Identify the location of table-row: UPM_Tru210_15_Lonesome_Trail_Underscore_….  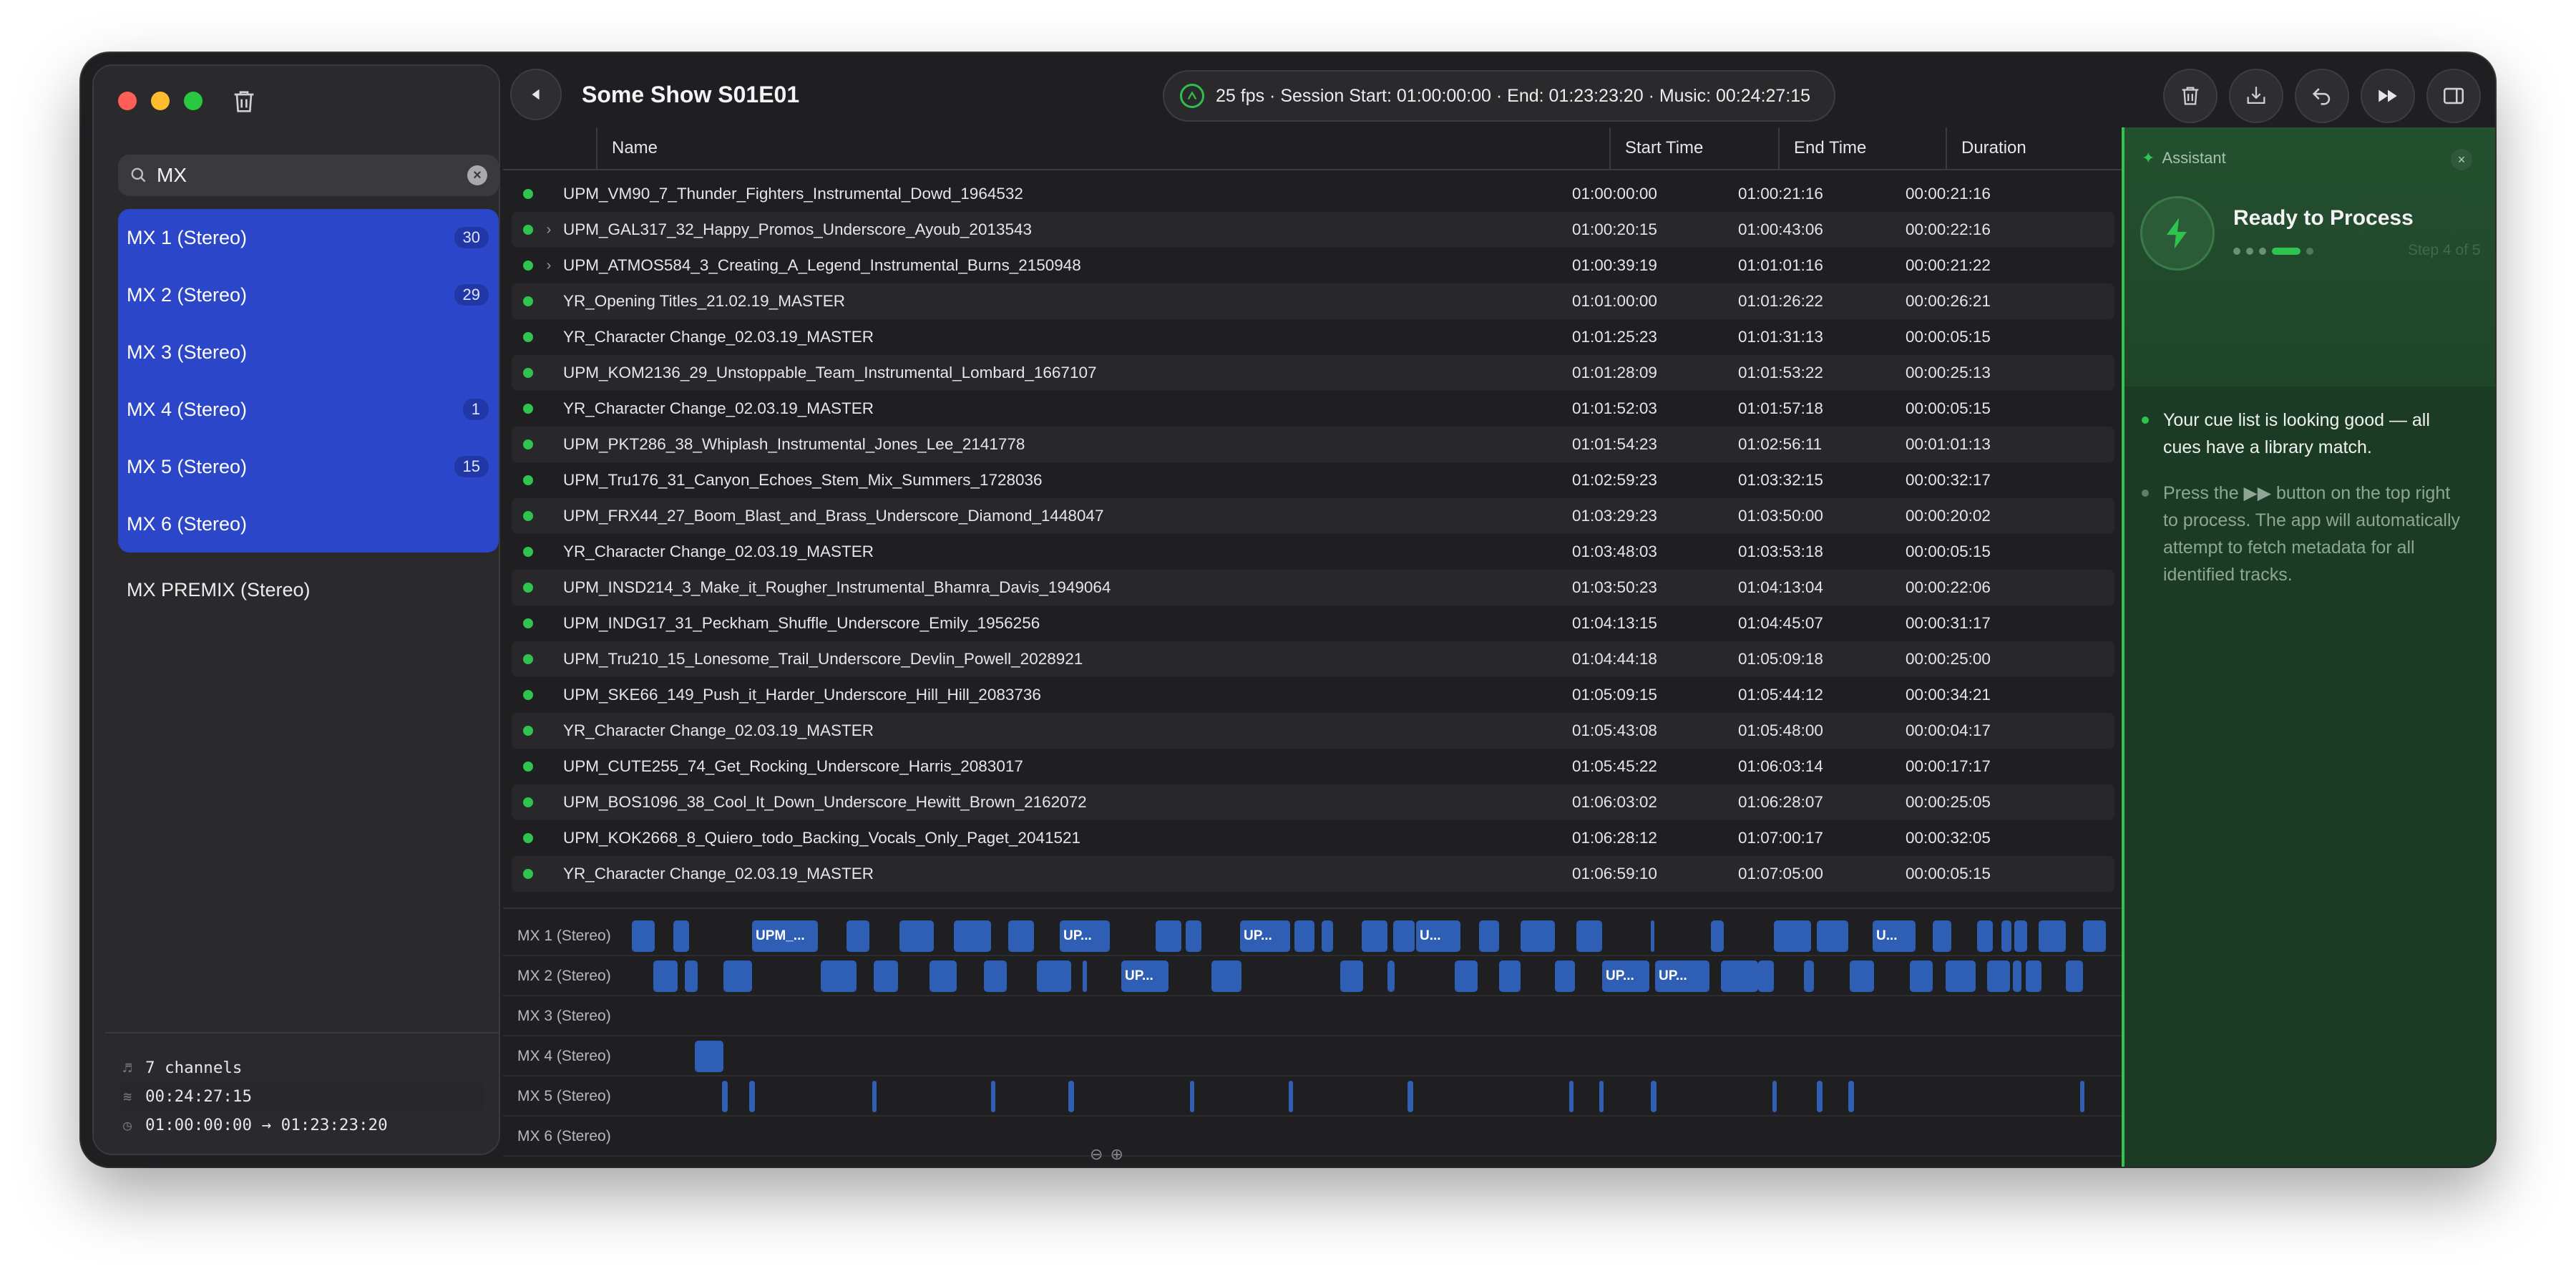
(1313, 659).